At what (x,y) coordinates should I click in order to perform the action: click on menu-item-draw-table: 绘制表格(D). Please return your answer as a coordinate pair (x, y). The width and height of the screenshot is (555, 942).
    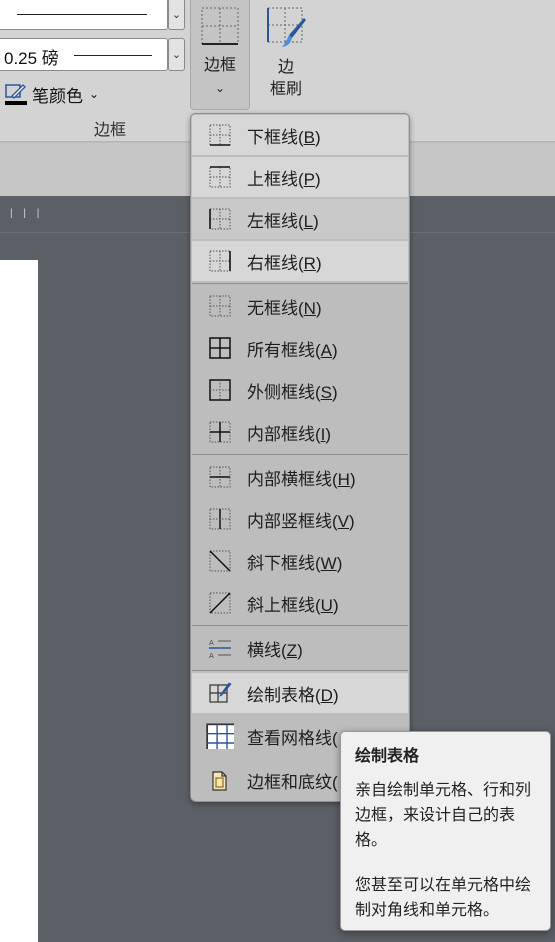
    Looking at the image, I should click on (300, 693).